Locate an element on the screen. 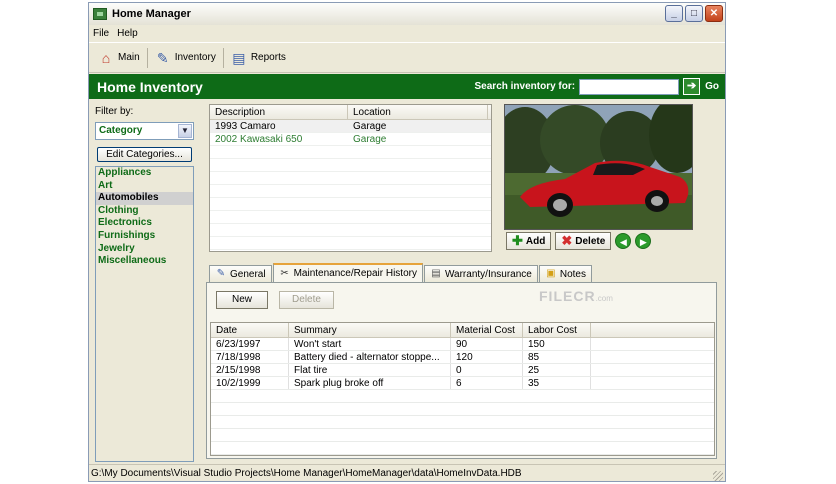  car-photo-image is located at coordinates (598, 167).